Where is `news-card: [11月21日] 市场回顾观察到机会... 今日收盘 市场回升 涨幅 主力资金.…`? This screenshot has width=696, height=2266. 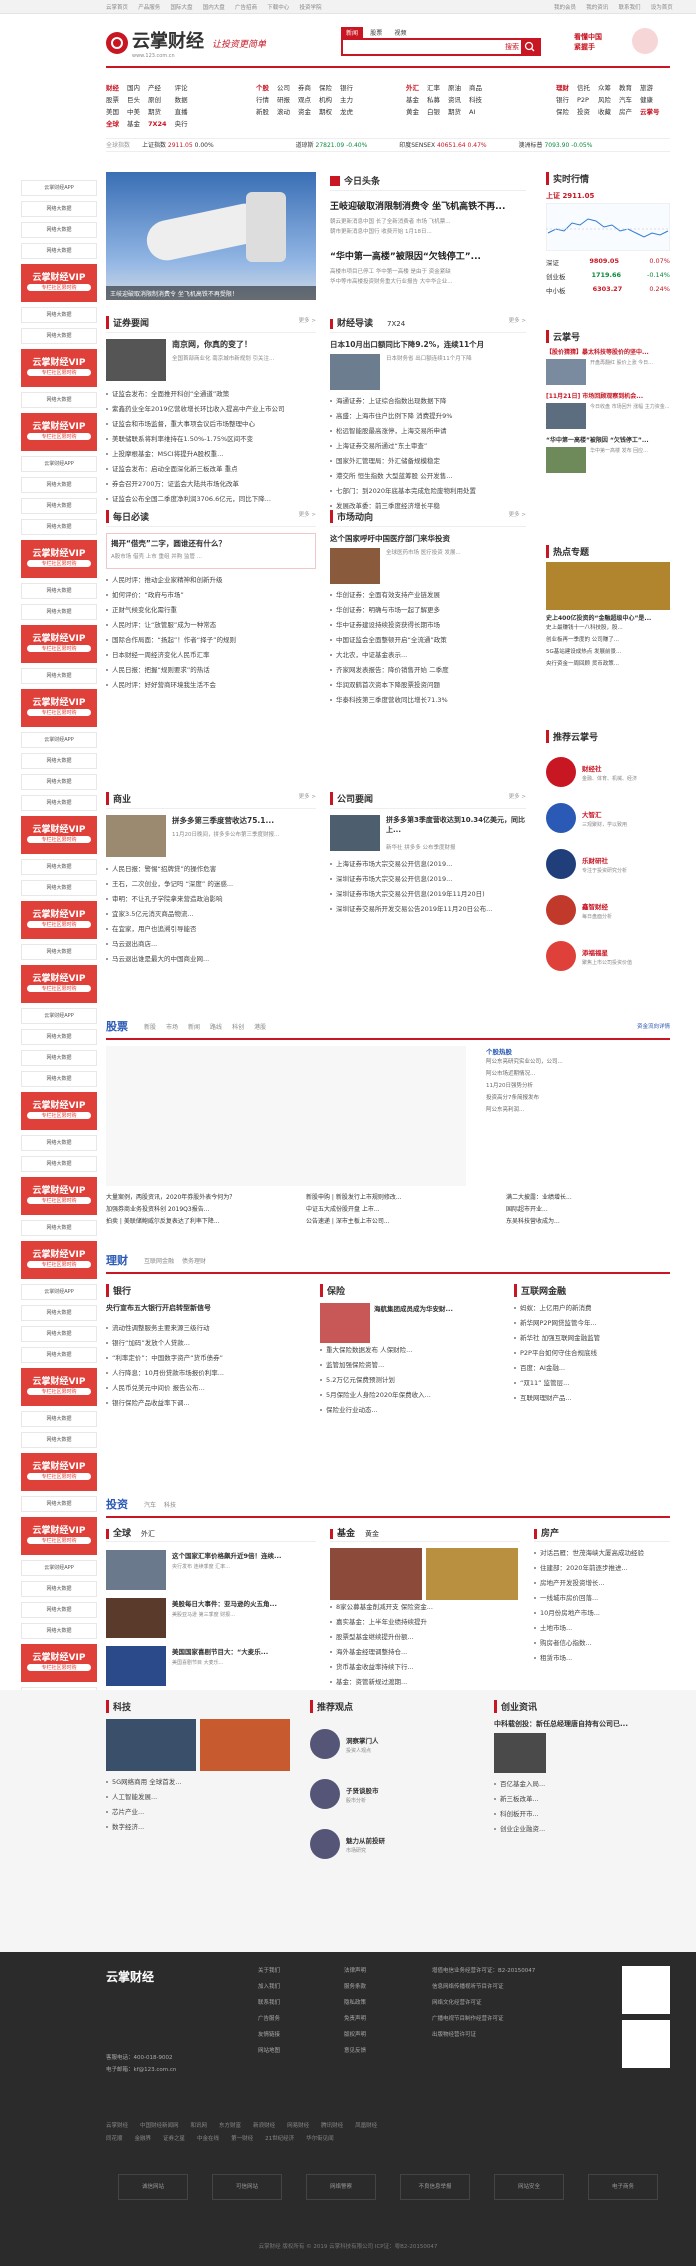 news-card: [11月21日] 市场回顾观察到机会... 今日收盘 市场回升 涨幅 主力资金.… is located at coordinates (608, 410).